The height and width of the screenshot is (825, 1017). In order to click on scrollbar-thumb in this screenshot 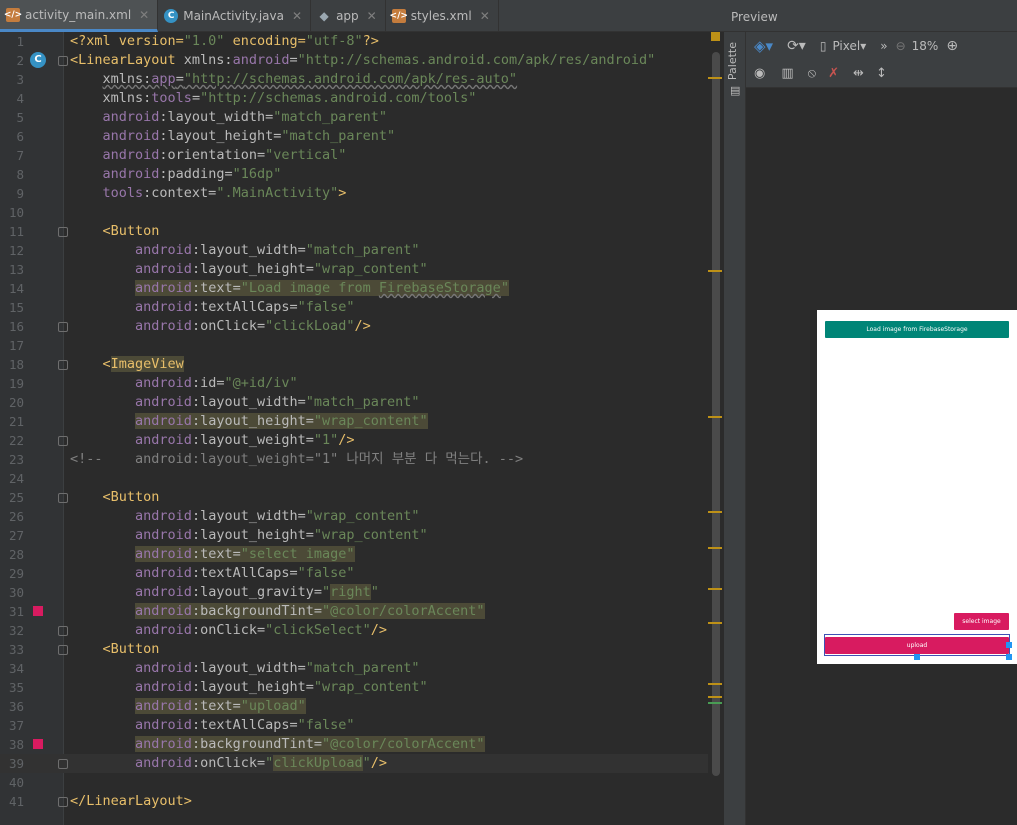, I will do `click(716, 414)`.